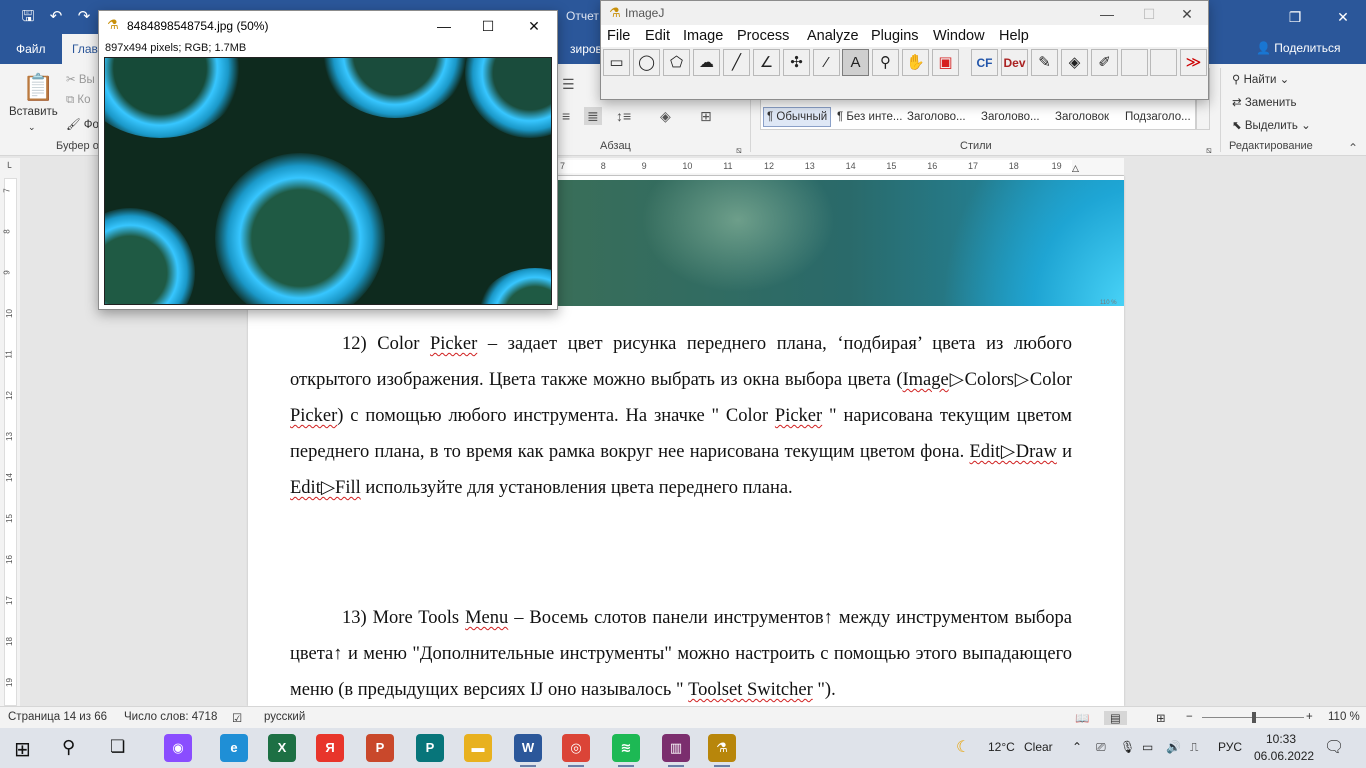  I want to click on imagej-minimize-icon: —, so click(1107, 14).